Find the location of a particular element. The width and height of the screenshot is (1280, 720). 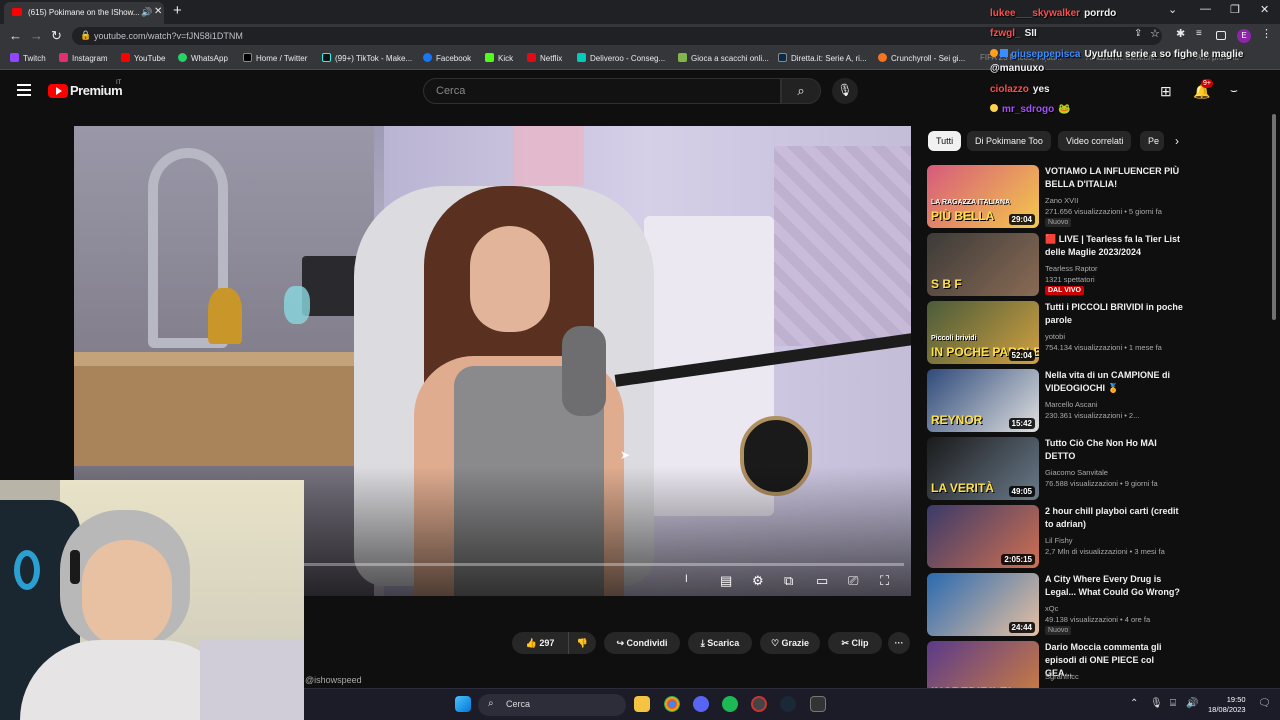

channel-name: Tearless Raptor is located at coordinates (1071, 268).